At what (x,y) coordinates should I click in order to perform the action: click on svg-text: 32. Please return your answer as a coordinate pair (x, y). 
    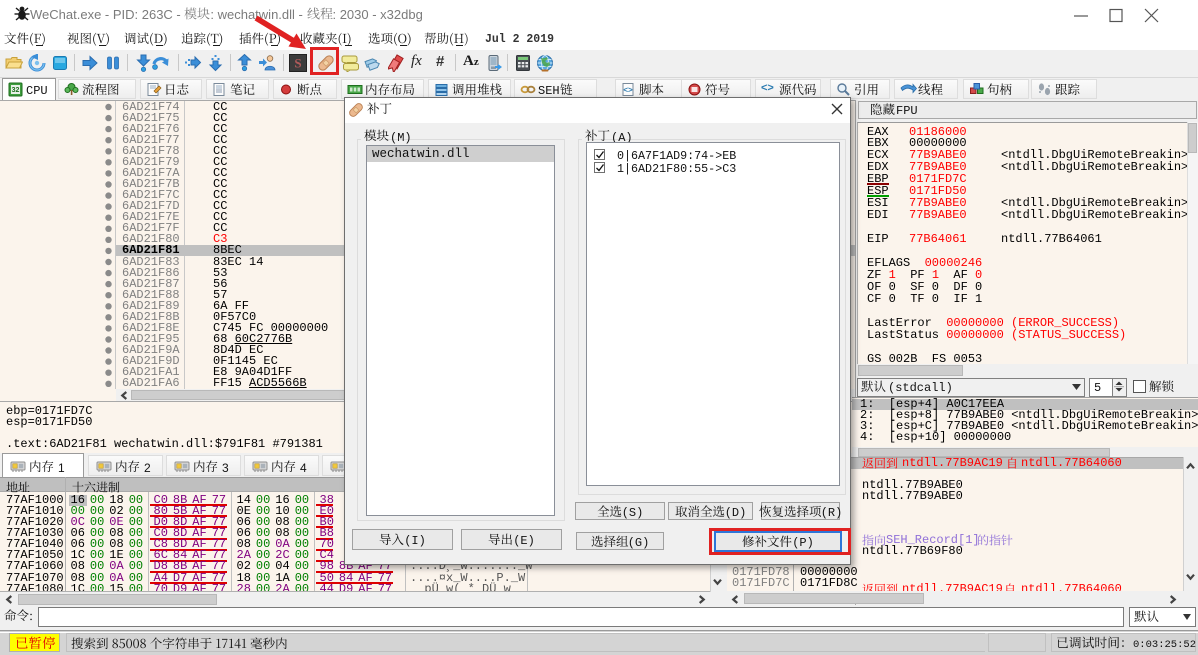
    Looking at the image, I should click on (16, 90).